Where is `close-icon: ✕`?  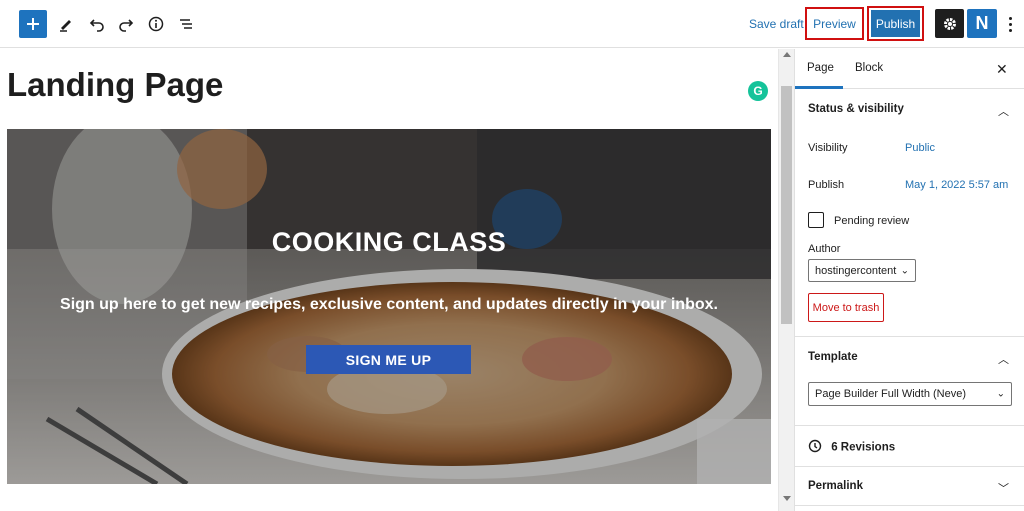
close-icon: ✕ is located at coordinates (1002, 69).